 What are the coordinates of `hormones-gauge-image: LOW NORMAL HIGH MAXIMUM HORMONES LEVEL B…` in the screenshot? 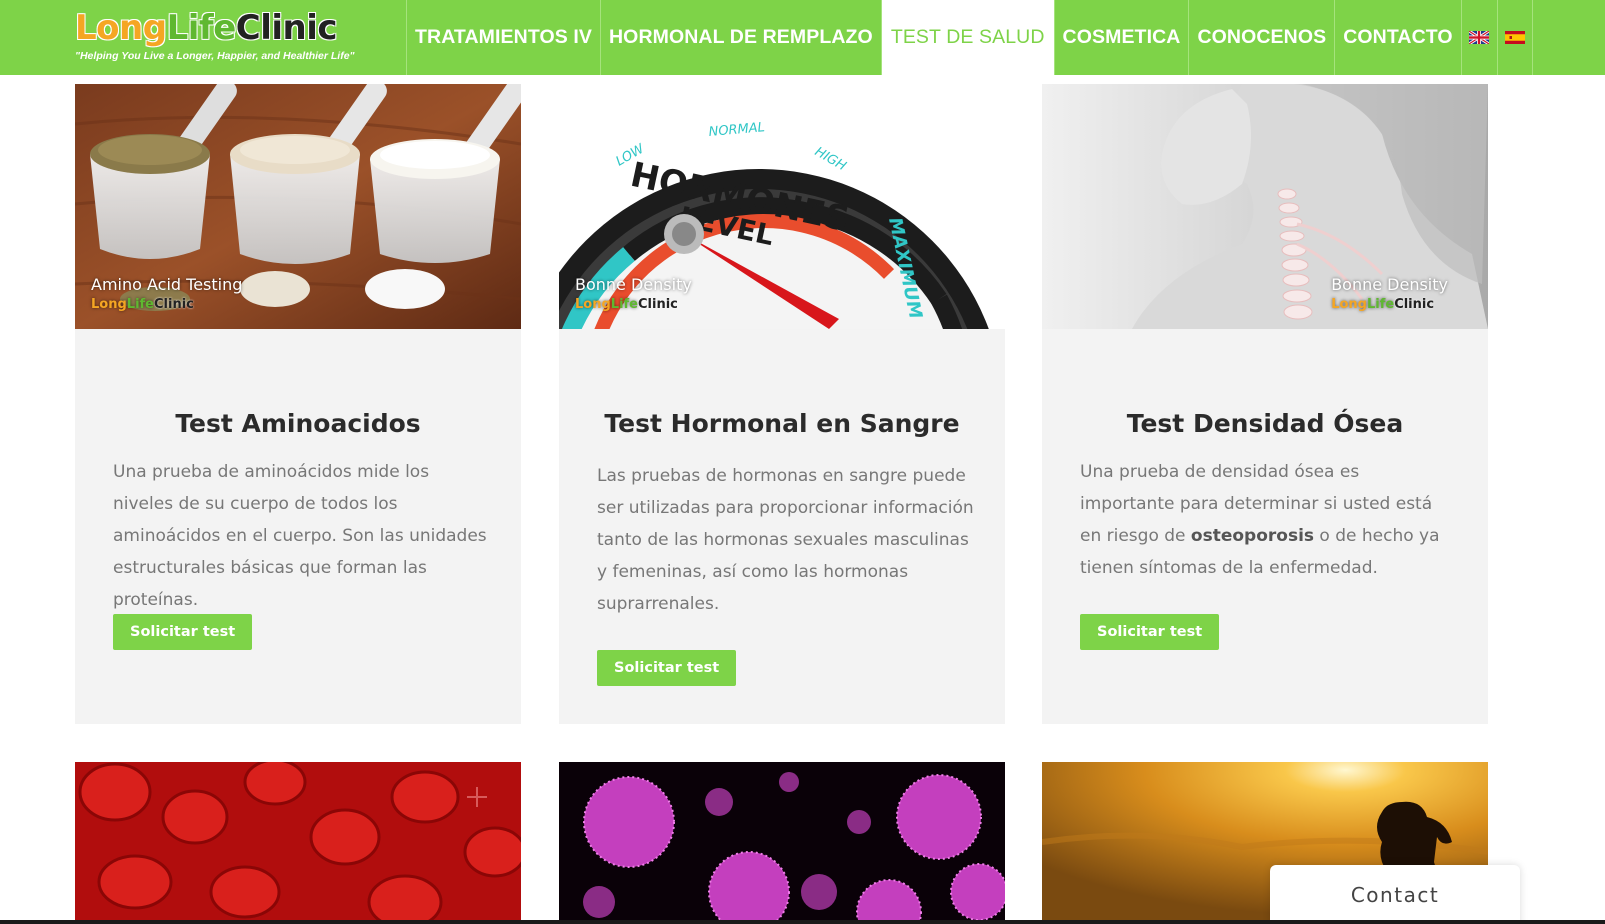 It's located at (782, 206).